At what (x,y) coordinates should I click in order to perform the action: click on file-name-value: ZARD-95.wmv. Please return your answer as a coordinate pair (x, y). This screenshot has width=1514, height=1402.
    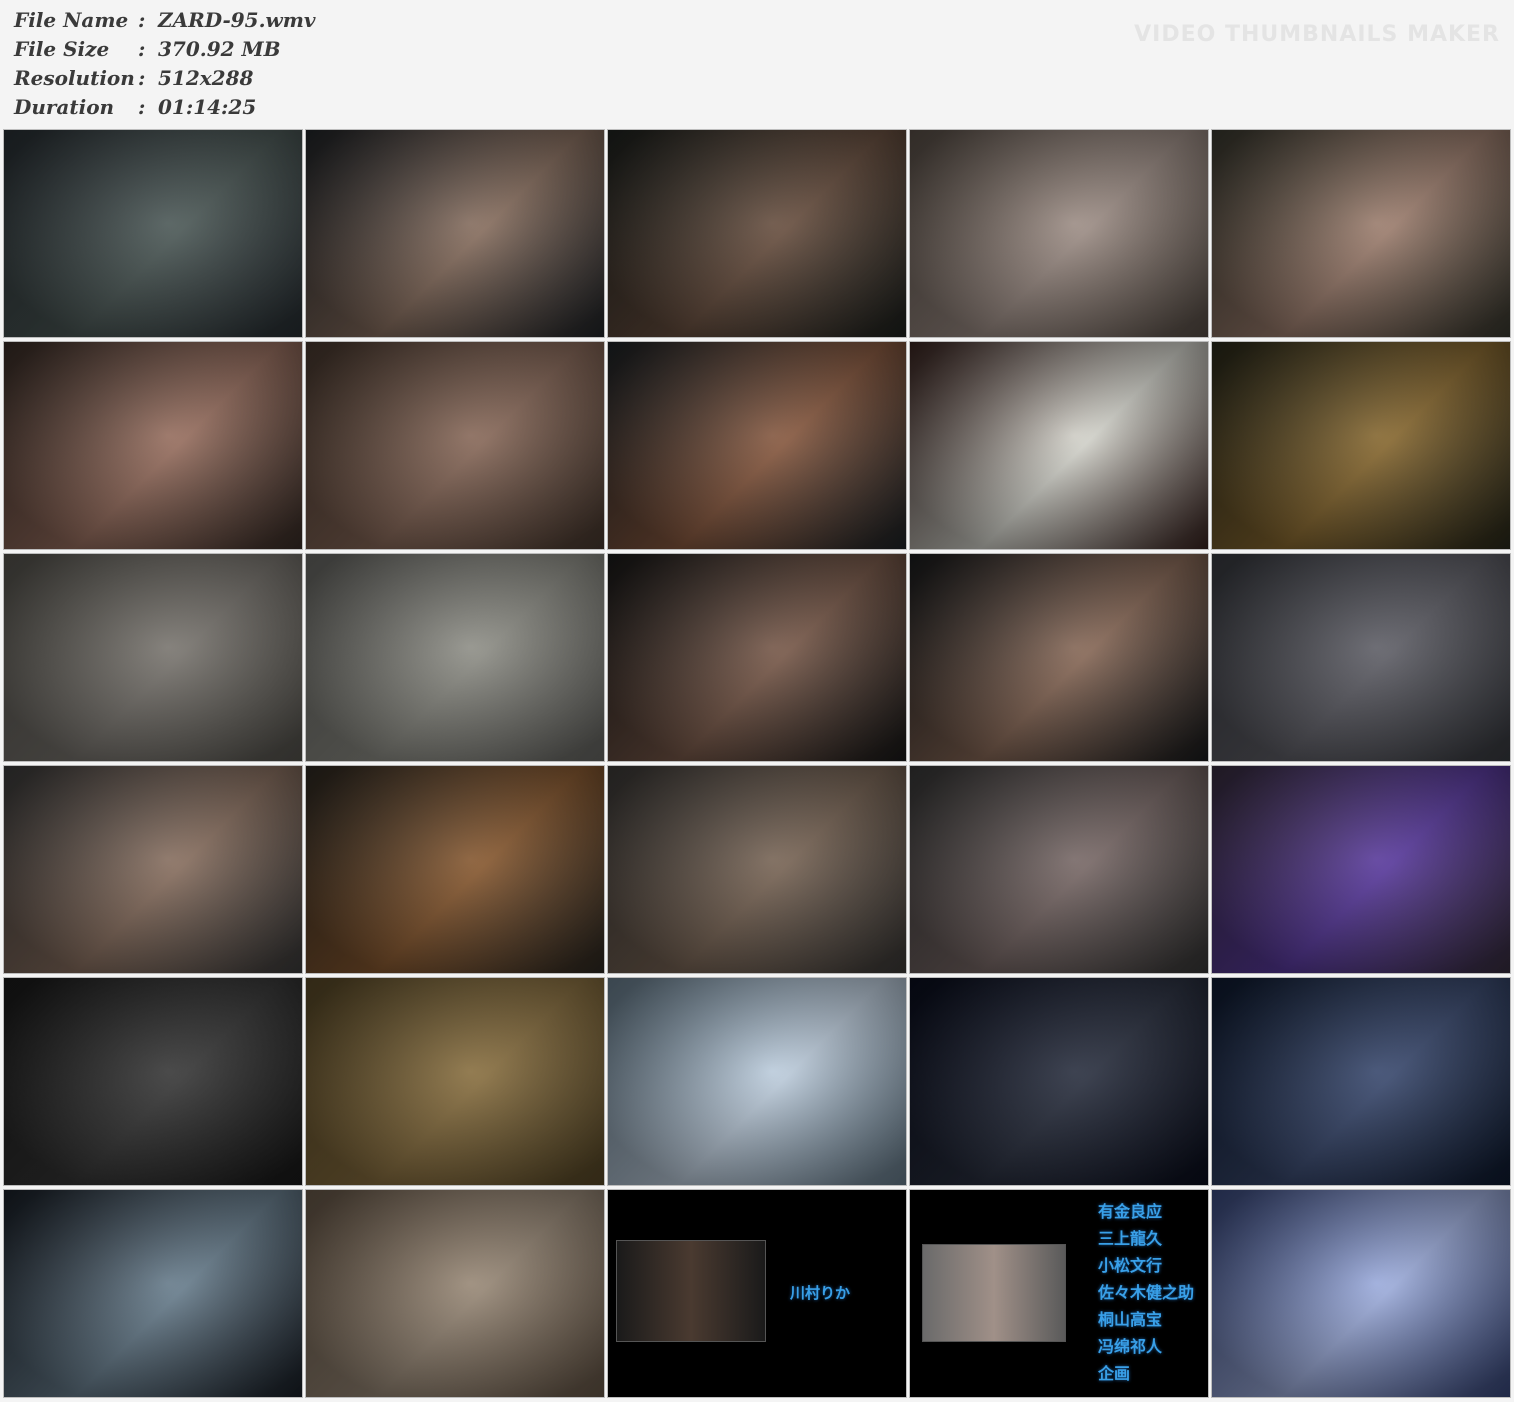
    Looking at the image, I should click on (237, 20).